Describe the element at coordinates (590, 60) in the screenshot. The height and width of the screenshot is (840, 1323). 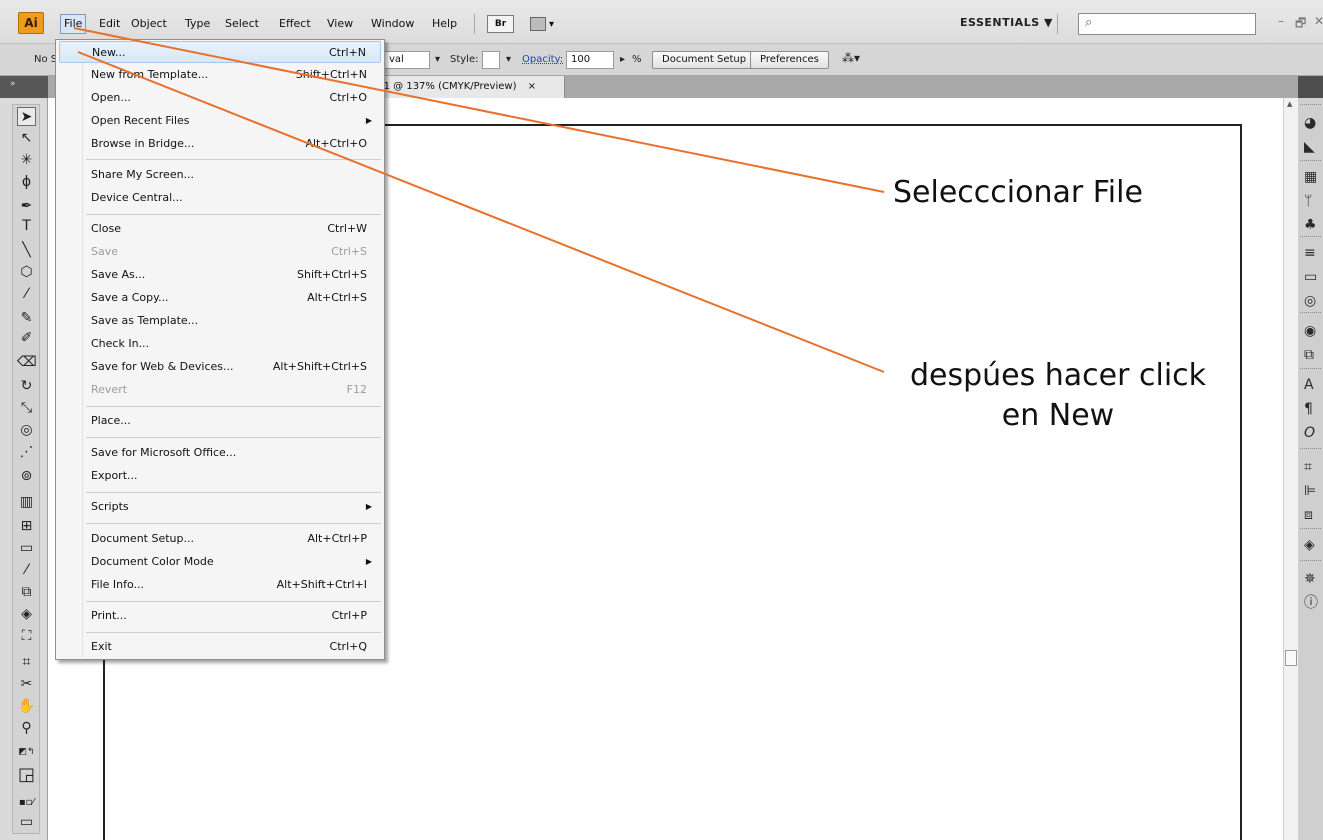
I see `opacity-field: 100` at that location.